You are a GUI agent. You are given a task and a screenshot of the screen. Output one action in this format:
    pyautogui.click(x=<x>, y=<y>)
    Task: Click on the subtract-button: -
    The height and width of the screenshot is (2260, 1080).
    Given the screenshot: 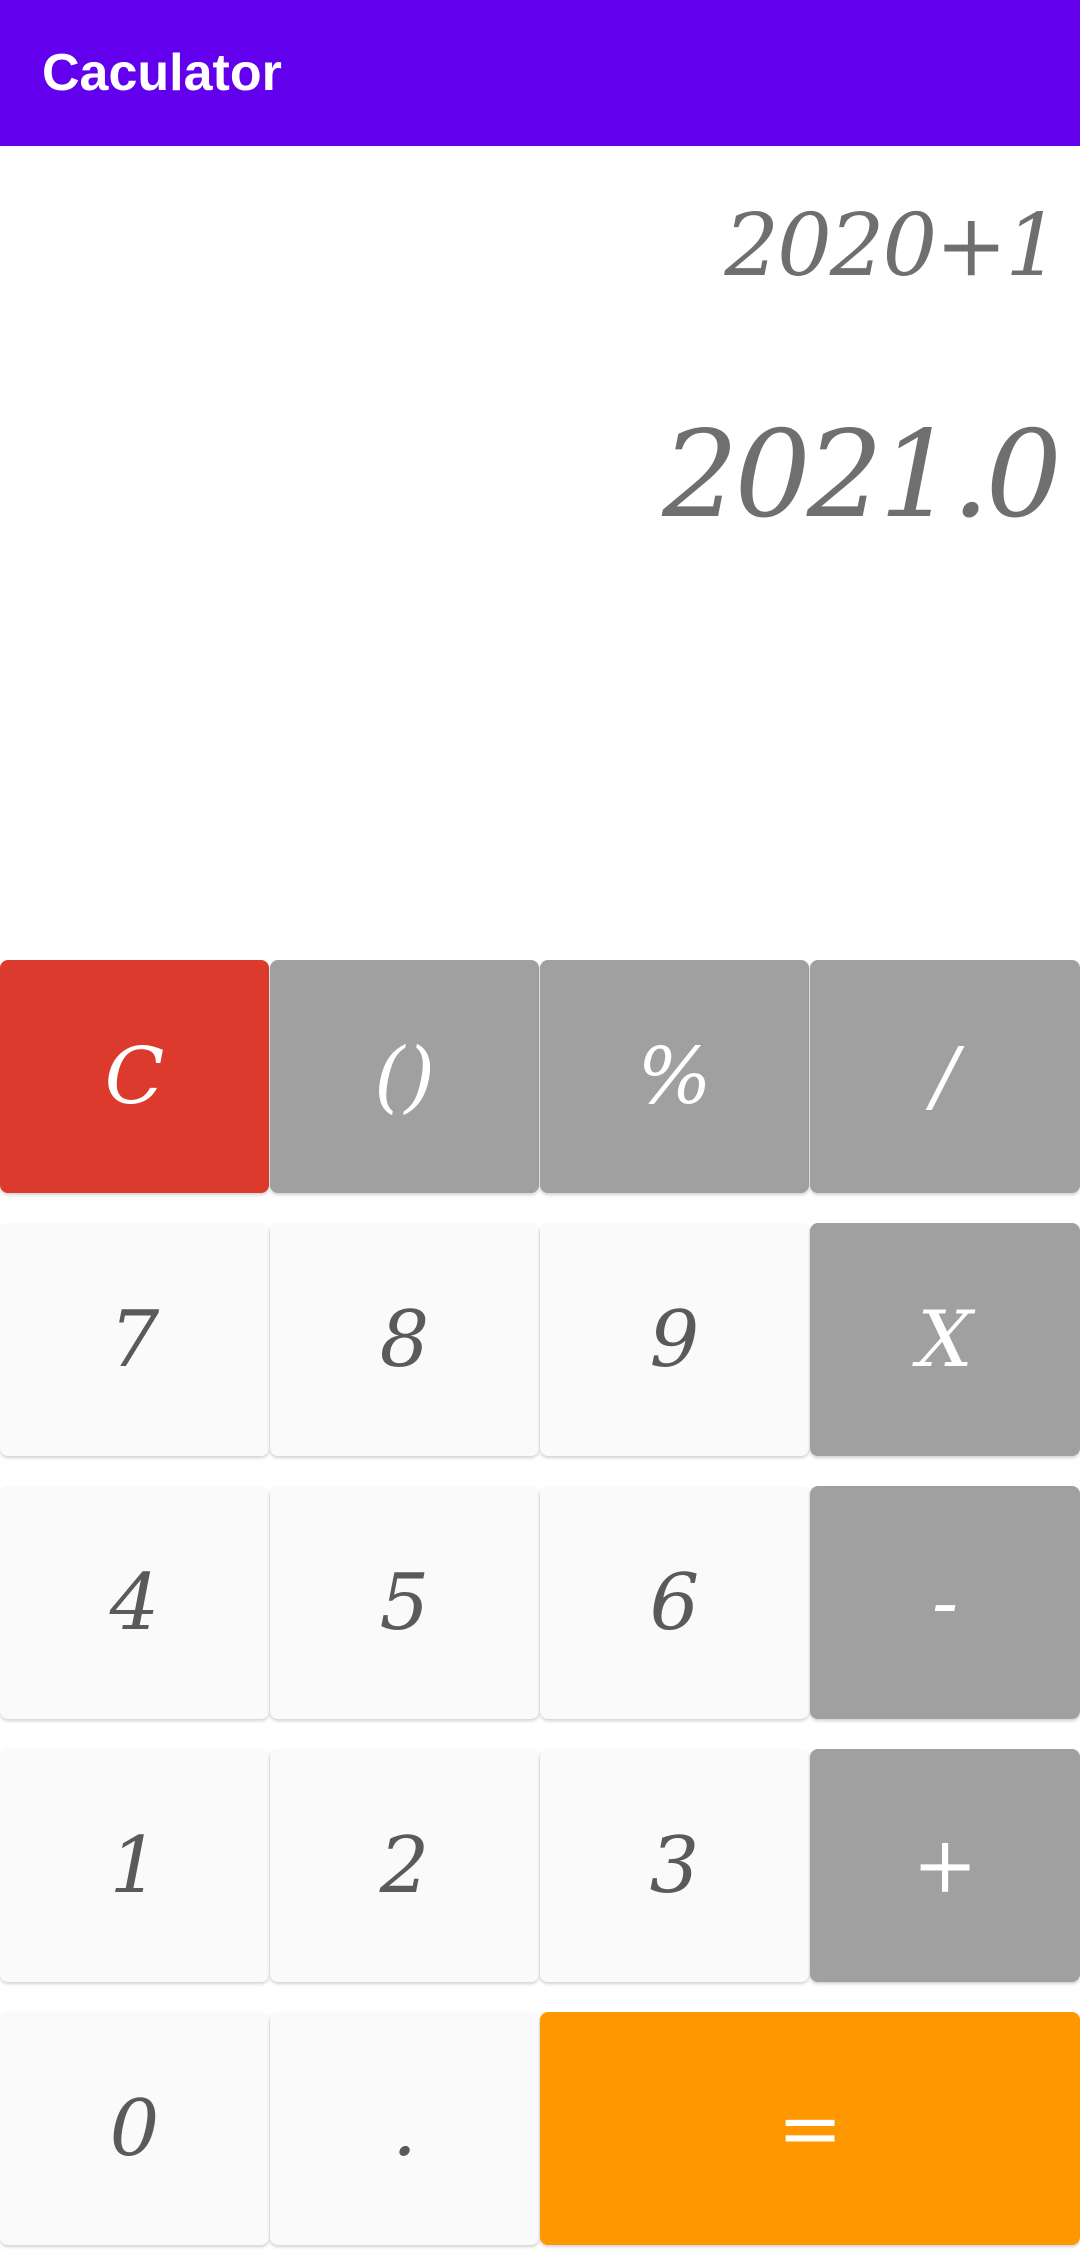 What is the action you would take?
    pyautogui.click(x=945, y=1602)
    